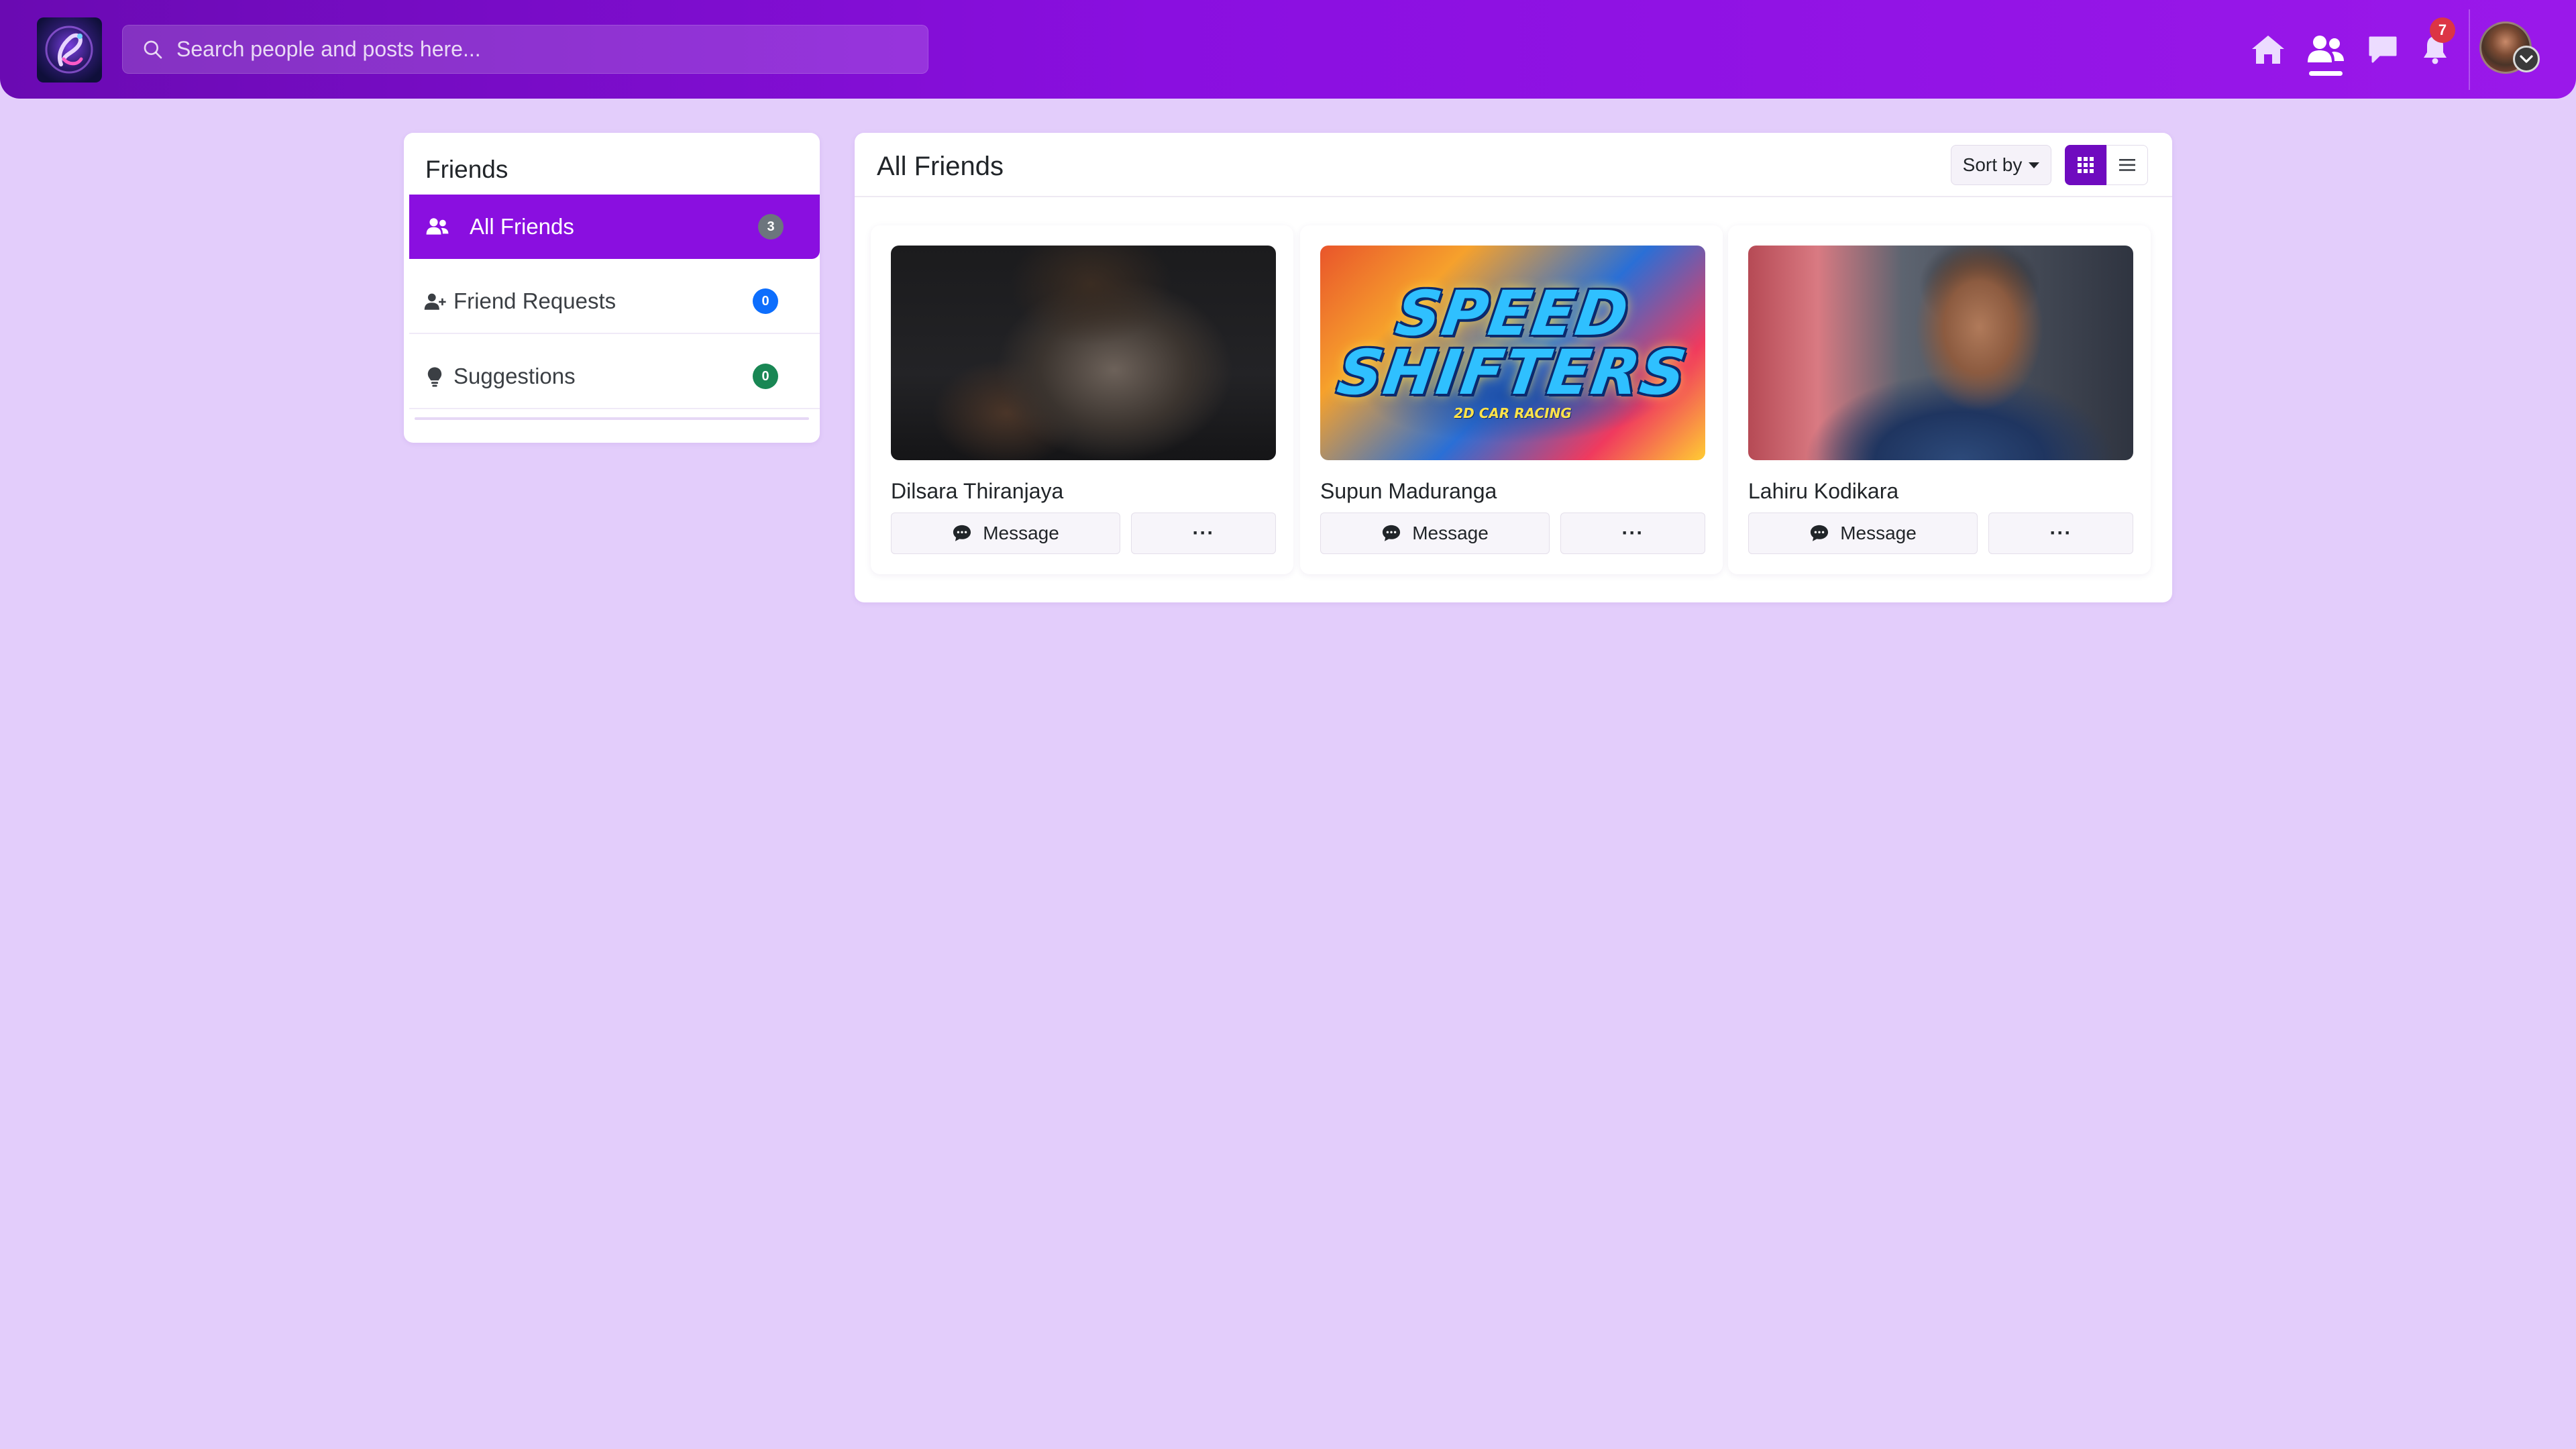  I want to click on friend-name: Lahiru Kodikara, so click(1823, 491).